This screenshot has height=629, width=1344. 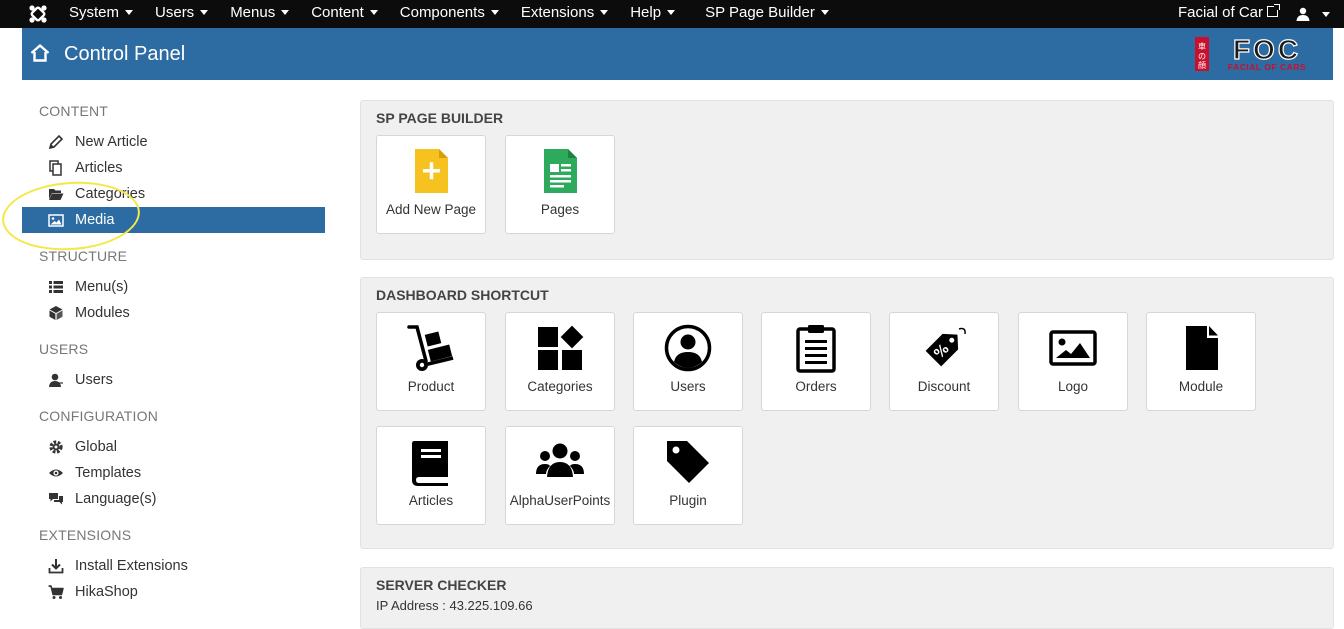 I want to click on user-menu, so click(x=1313, y=14).